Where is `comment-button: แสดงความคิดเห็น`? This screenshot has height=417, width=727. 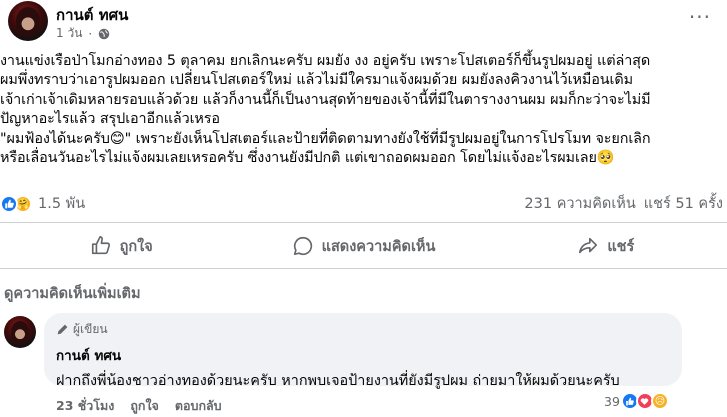 comment-button: แสดงความคิดเห็น is located at coordinates (363, 246).